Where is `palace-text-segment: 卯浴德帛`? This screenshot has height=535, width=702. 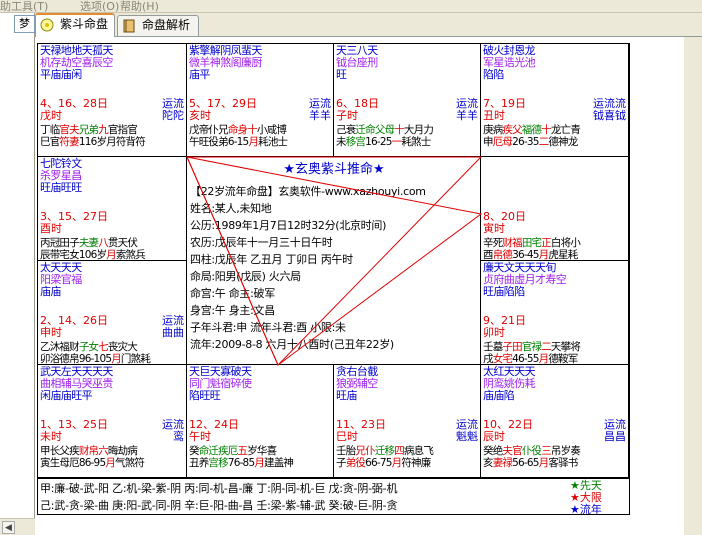 palace-text-segment: 卯浴德帛 is located at coordinates (60, 359).